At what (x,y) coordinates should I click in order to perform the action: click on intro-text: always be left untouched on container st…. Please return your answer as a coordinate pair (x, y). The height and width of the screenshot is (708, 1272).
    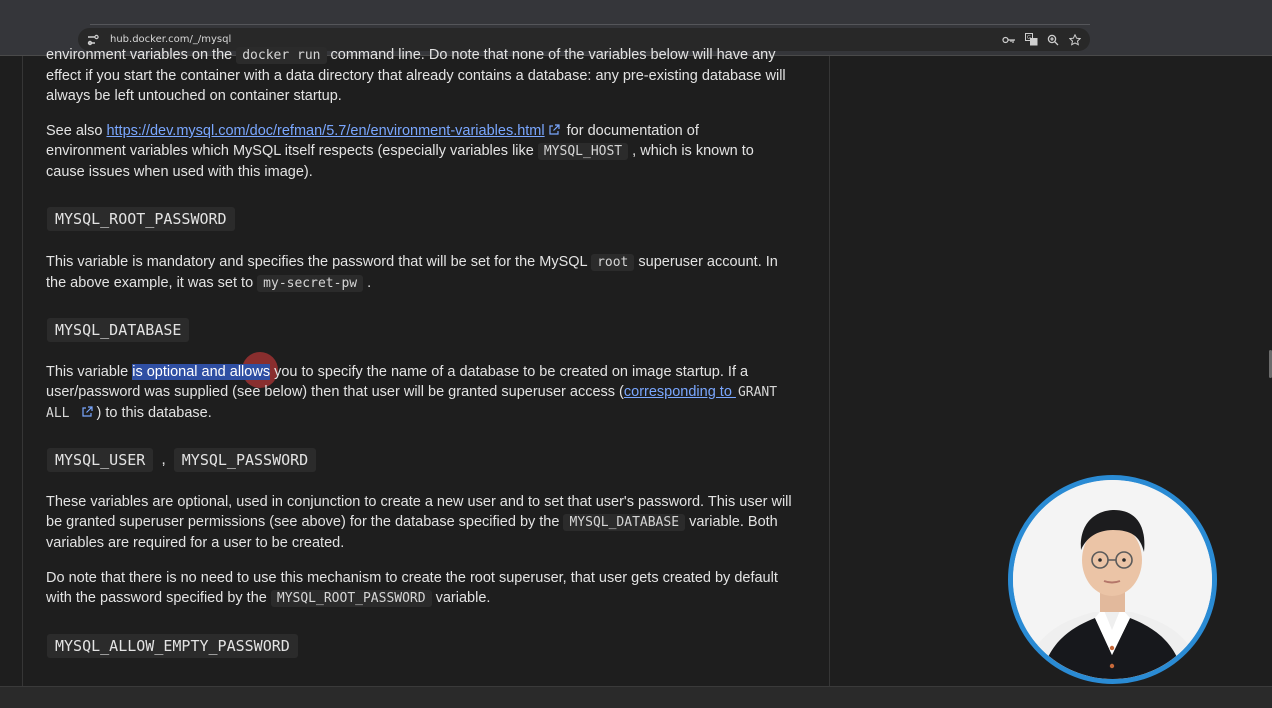
    Looking at the image, I should click on (194, 96).